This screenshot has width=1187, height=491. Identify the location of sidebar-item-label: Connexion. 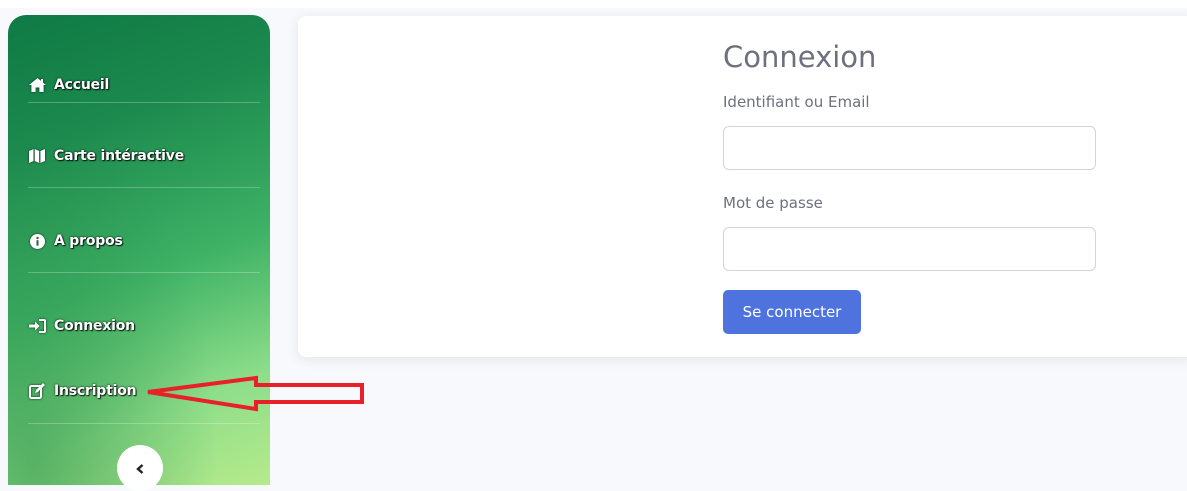
(94, 326).